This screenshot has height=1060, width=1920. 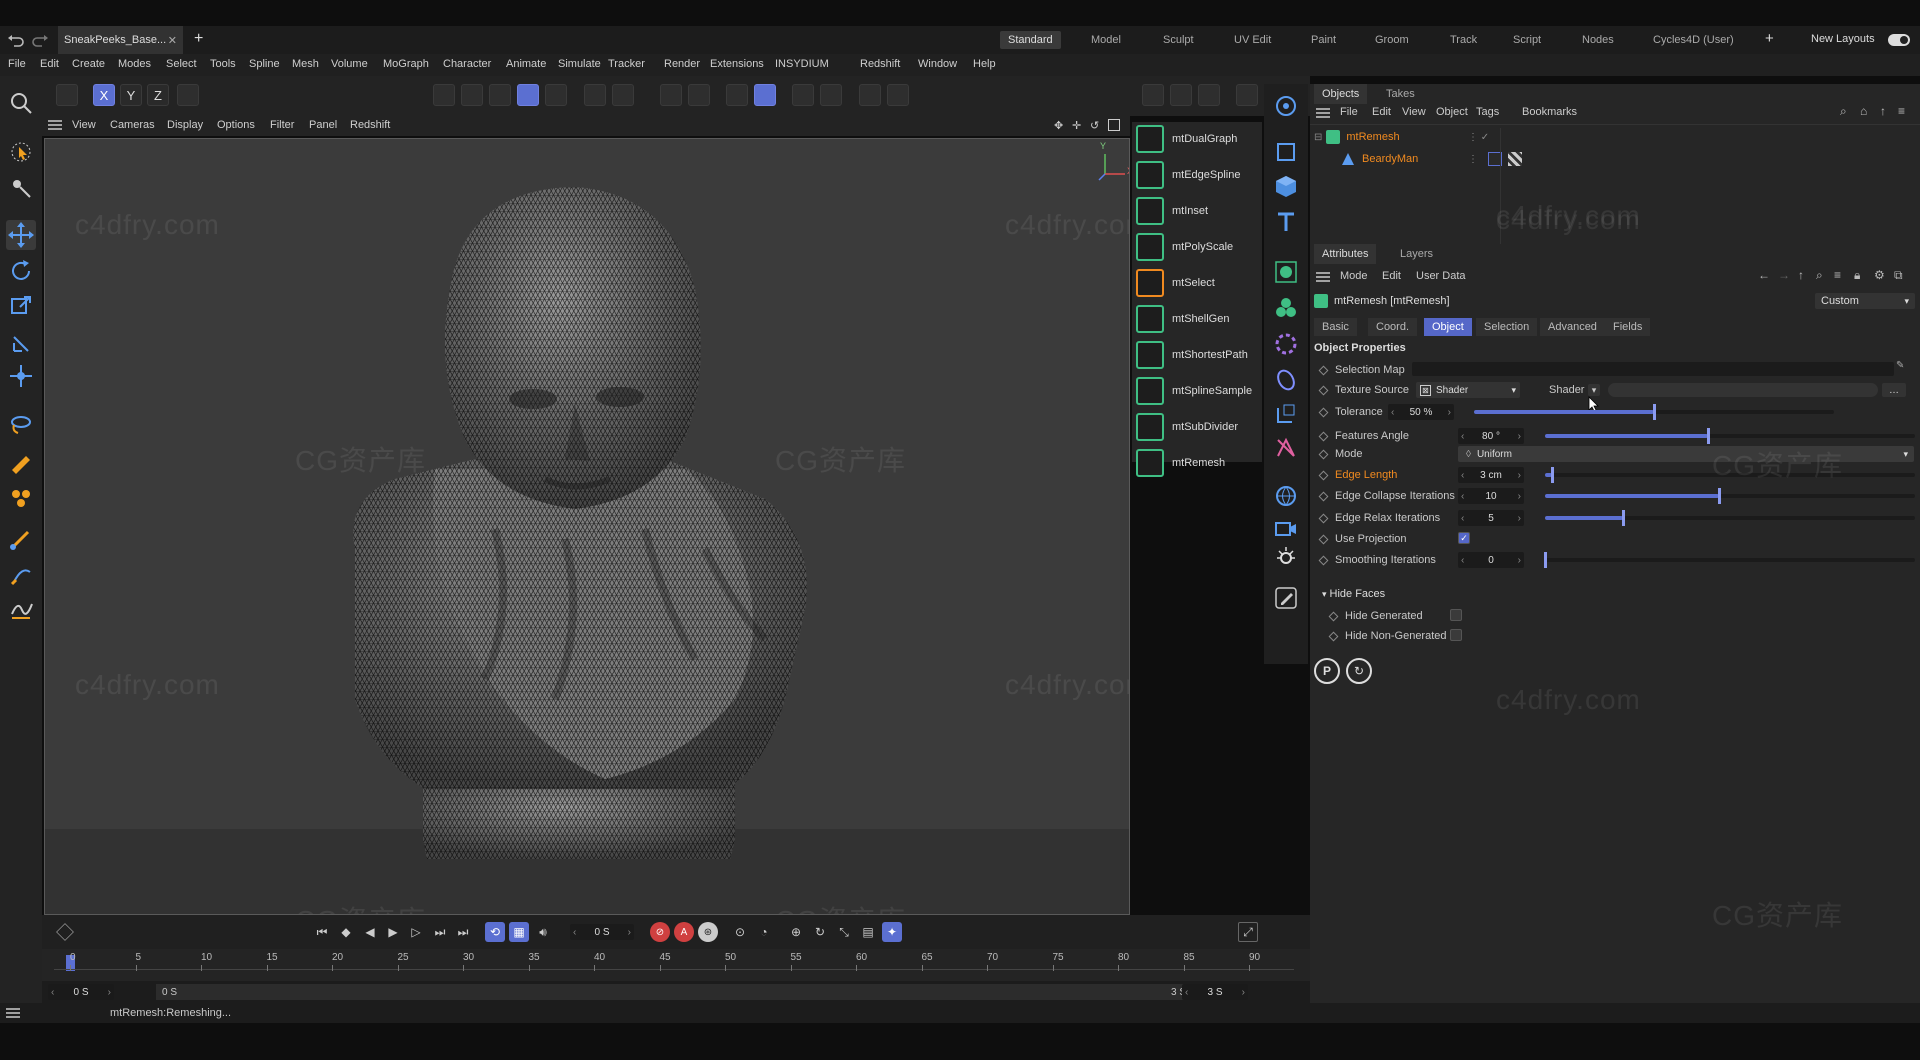 I want to click on features-angle-input: ‹ 80 ° ›, so click(x=1491, y=436).